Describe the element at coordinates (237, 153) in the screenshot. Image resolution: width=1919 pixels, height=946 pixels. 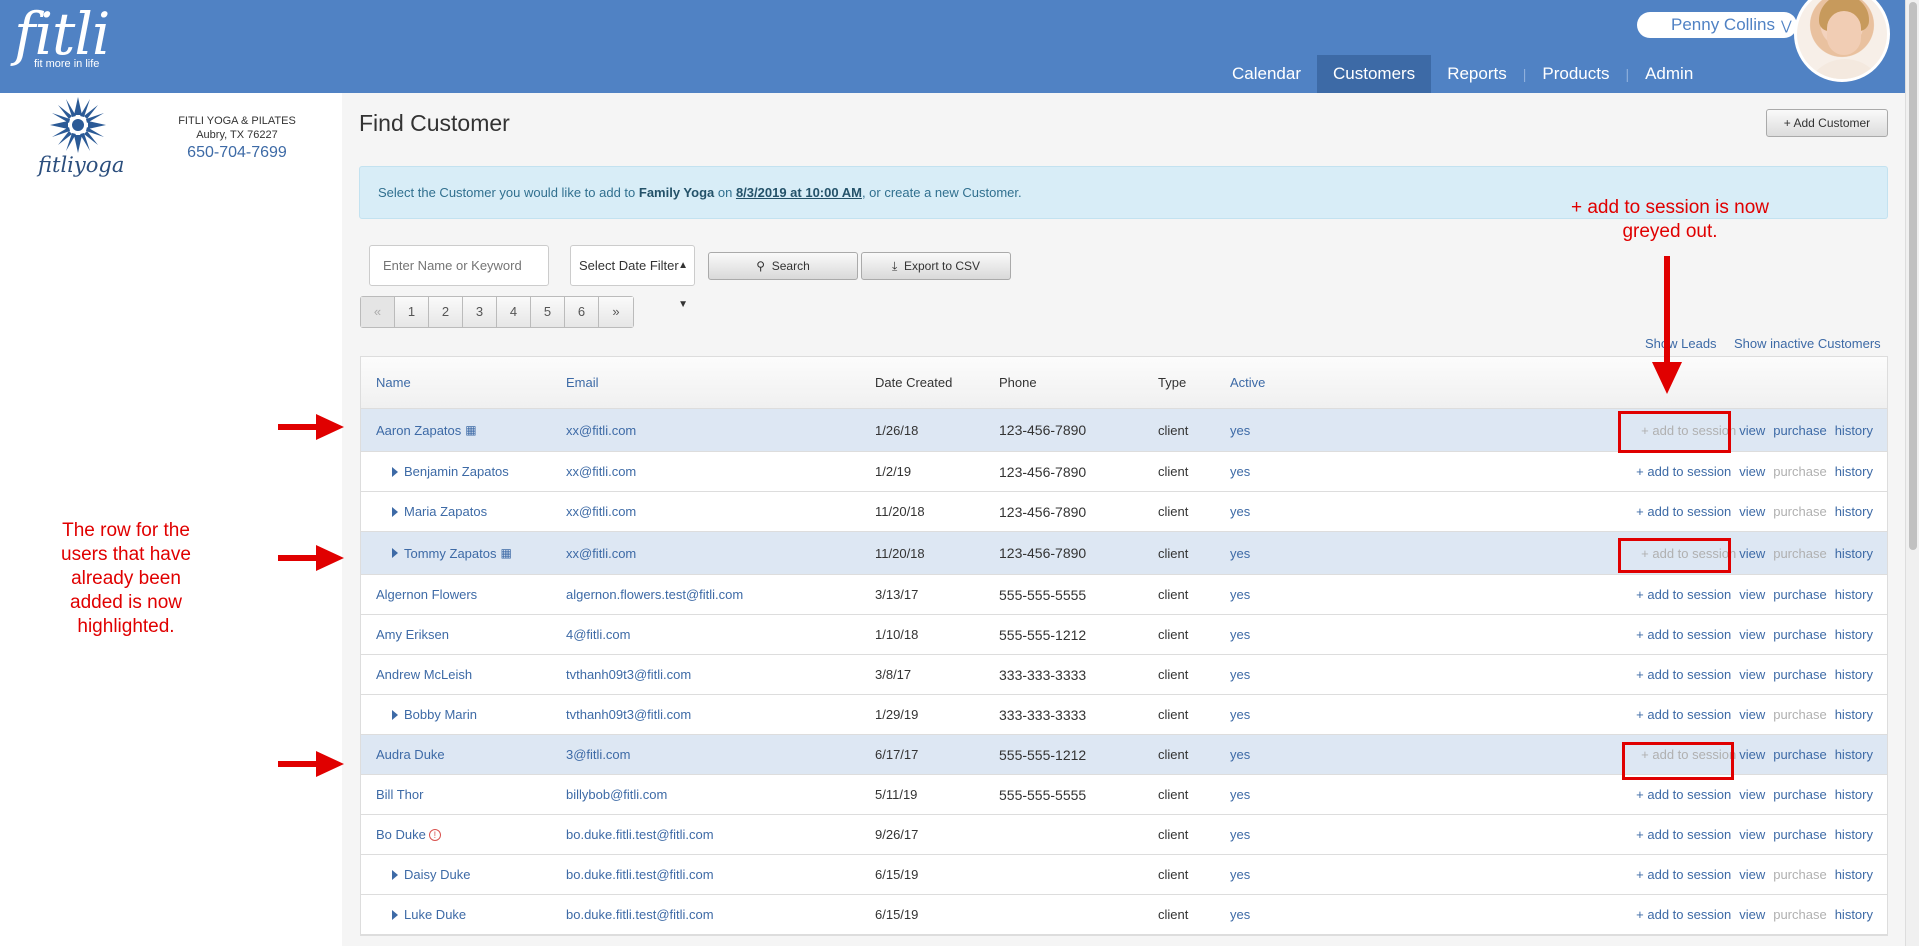
I see `studio-phone: 650-704-7699` at that location.